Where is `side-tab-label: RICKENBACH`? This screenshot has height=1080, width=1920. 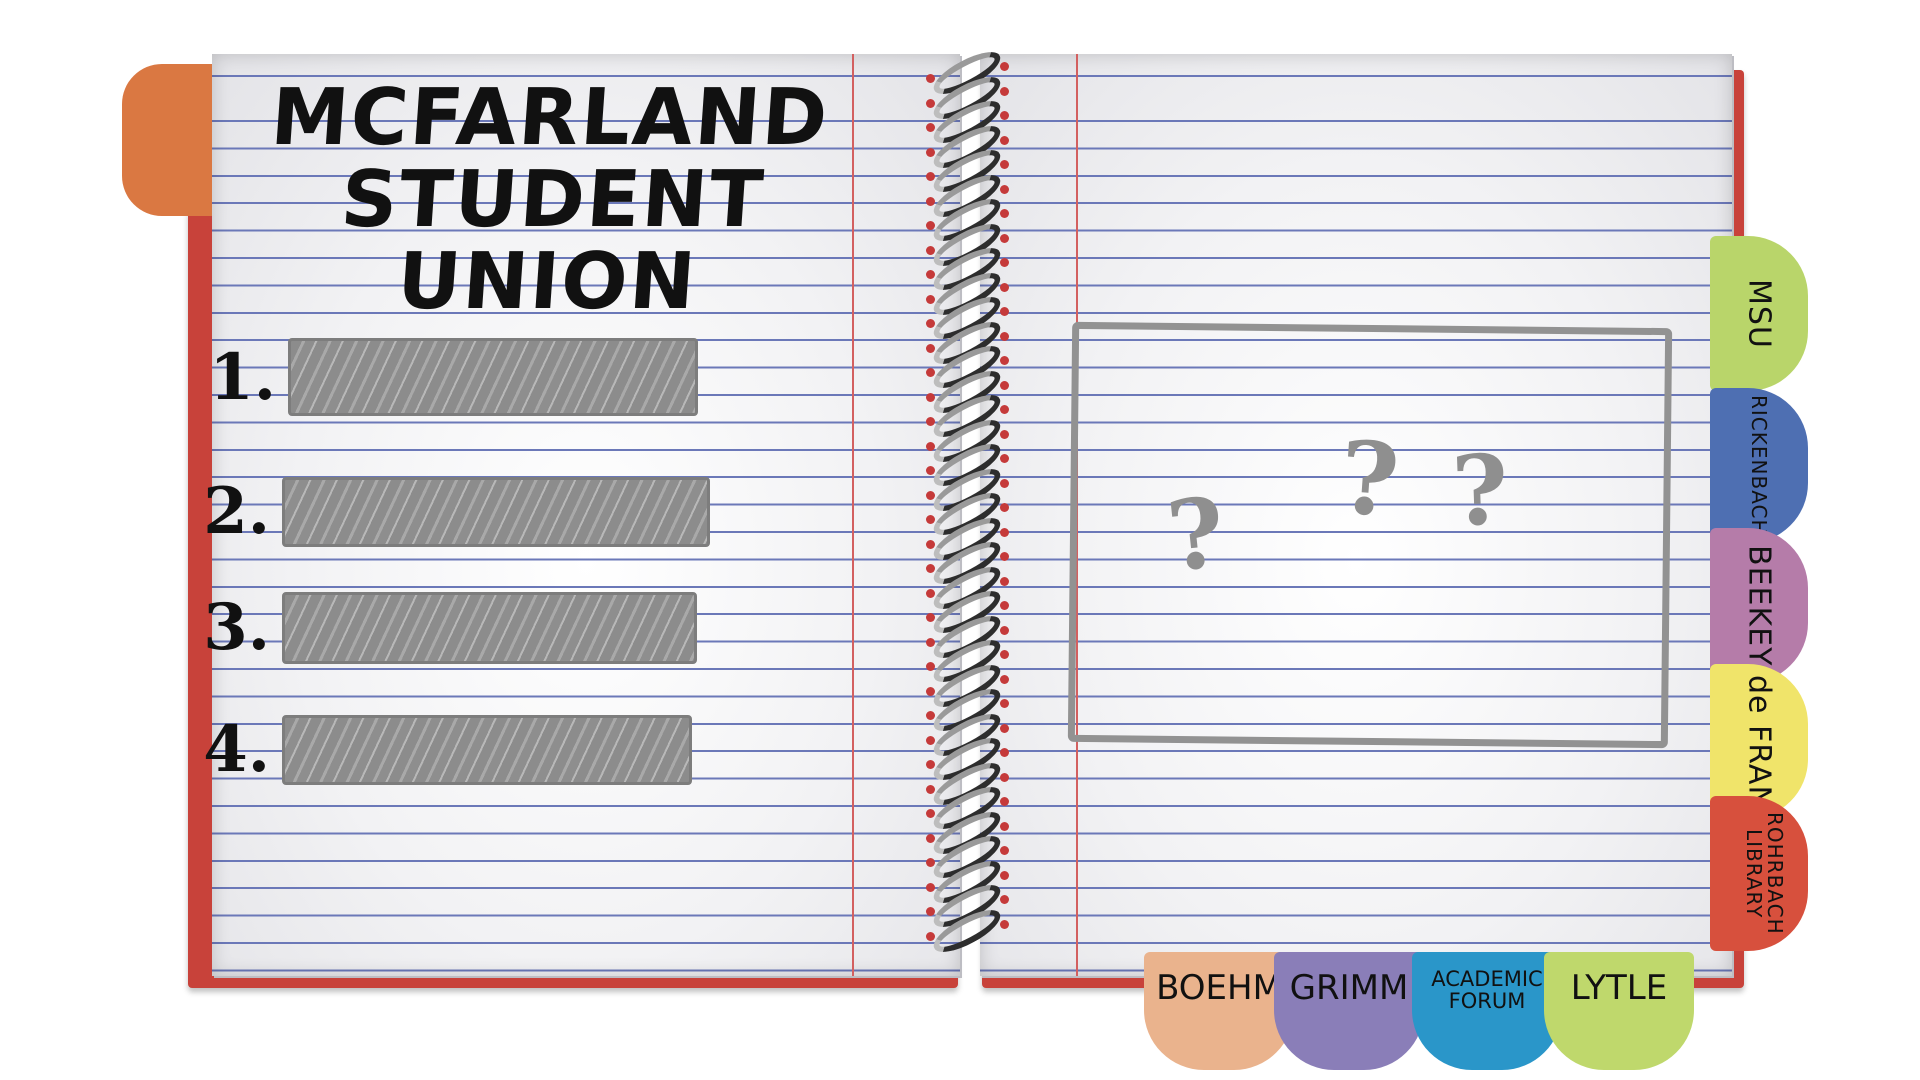 side-tab-label: RICKENBACH is located at coordinates (1759, 465).